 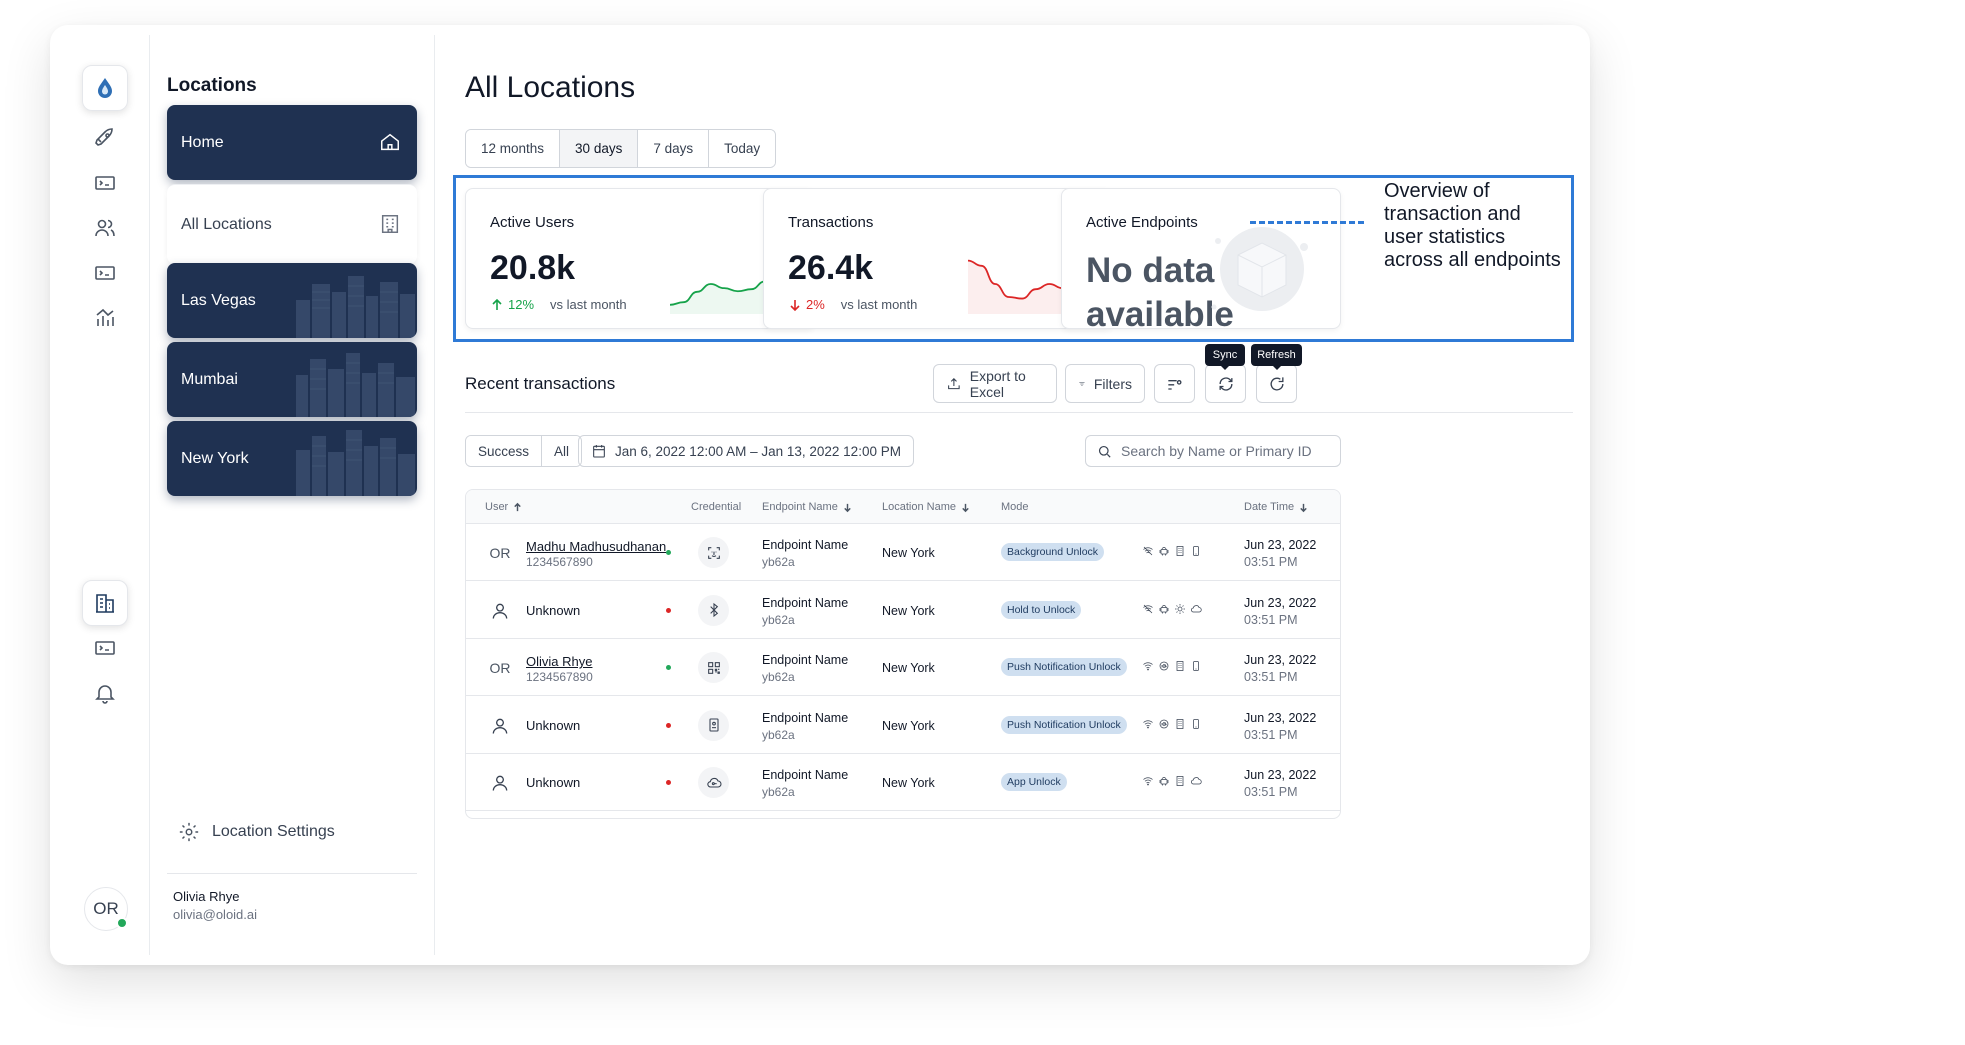 I want to click on avatar-initials: OR, so click(x=500, y=553).